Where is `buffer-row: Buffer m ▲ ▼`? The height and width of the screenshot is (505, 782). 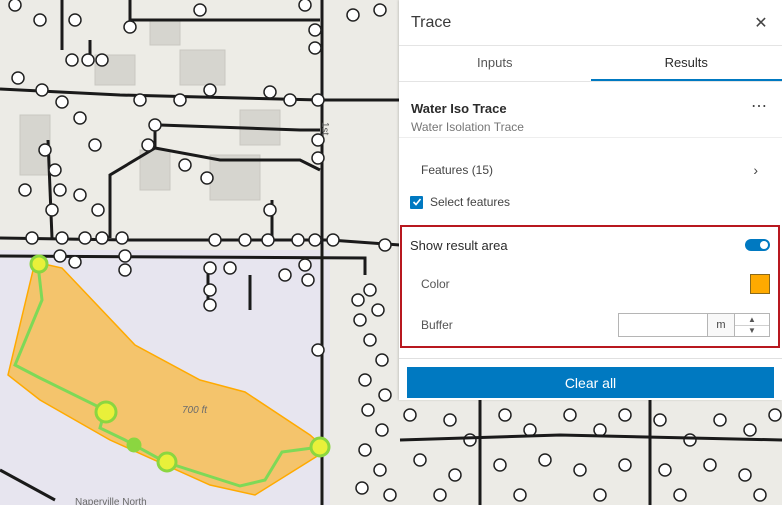 buffer-row: Buffer m ▲ ▼ is located at coordinates (590, 325).